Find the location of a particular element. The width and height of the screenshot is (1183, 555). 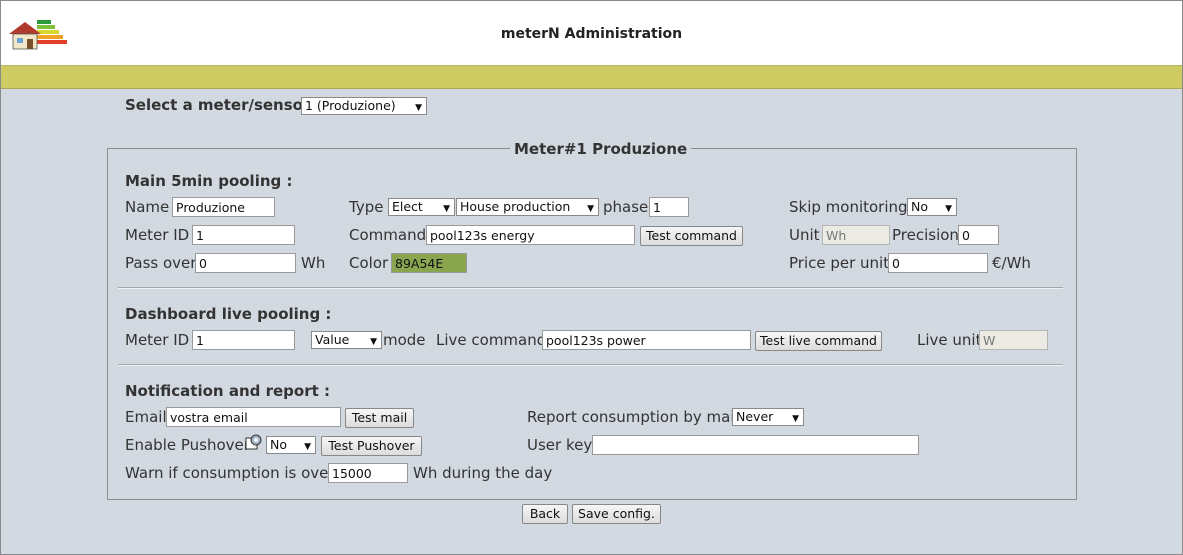

subtype-select: House production ▼ is located at coordinates (527, 207).